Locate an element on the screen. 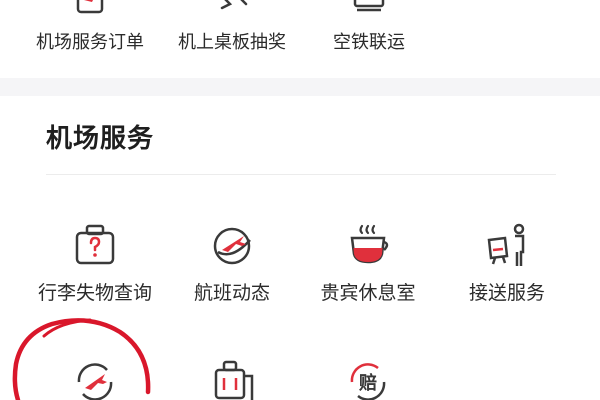 This screenshot has width=600, height=400. luggage-cart-icon is located at coordinates (232, 378).